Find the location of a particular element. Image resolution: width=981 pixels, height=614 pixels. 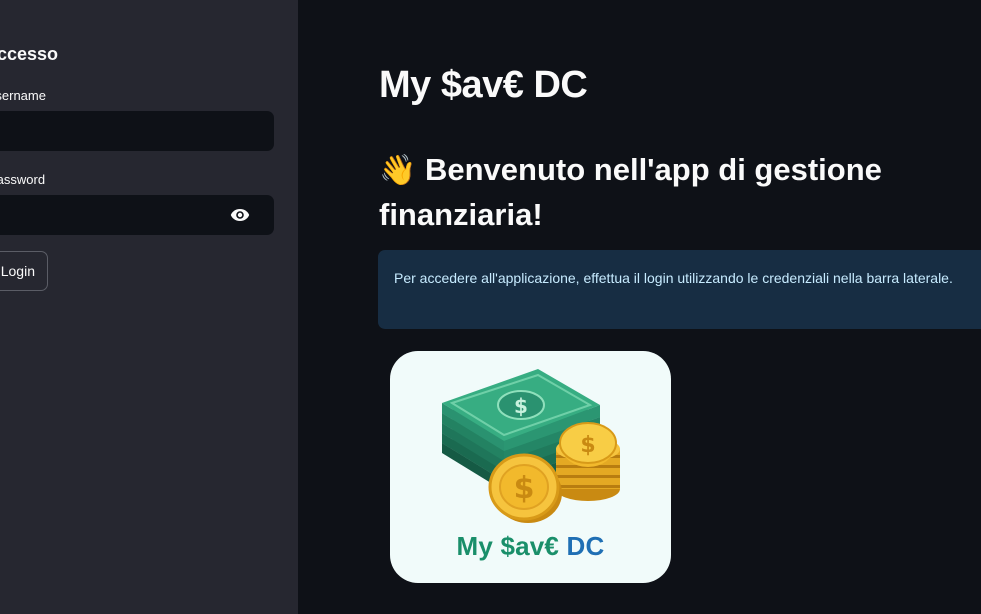

coin-stack: $ is located at coordinates (588, 461).